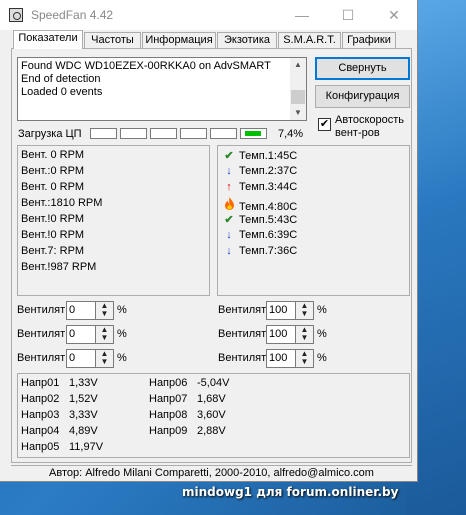 The height and width of the screenshot is (515, 466). Describe the element at coordinates (16, 15) in the screenshot. I see `app-icon` at that location.